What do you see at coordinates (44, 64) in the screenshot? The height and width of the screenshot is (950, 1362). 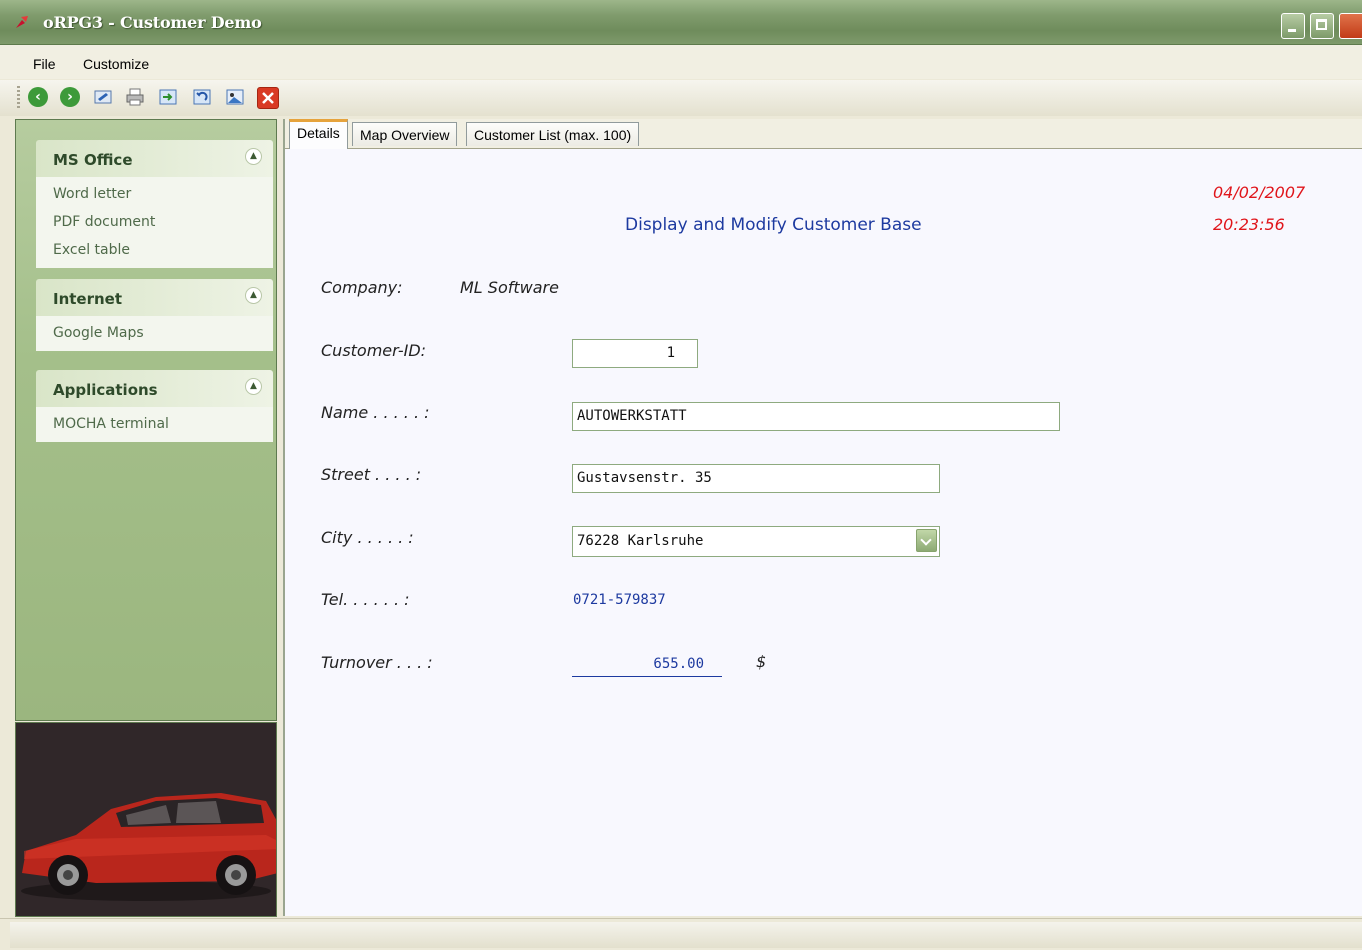 I see `menu-file: File` at bounding box center [44, 64].